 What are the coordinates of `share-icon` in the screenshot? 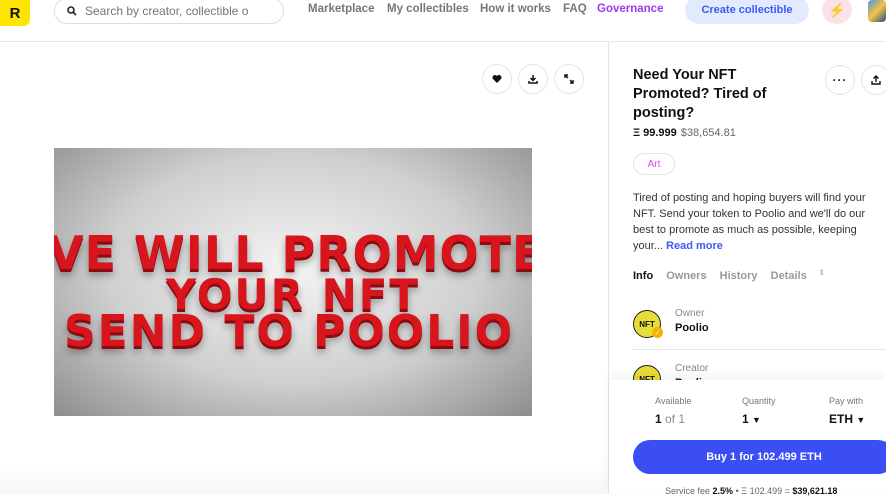 It's located at (876, 80).